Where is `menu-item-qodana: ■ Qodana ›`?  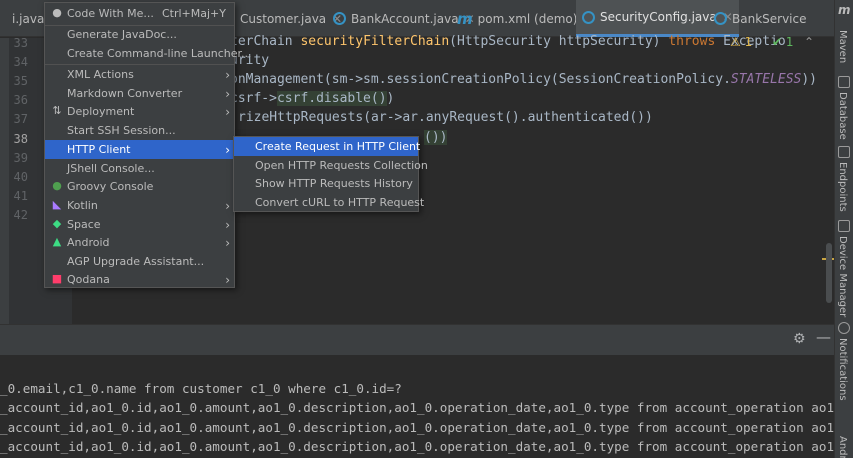
menu-item-qodana: ■ Qodana › is located at coordinates (139, 279).